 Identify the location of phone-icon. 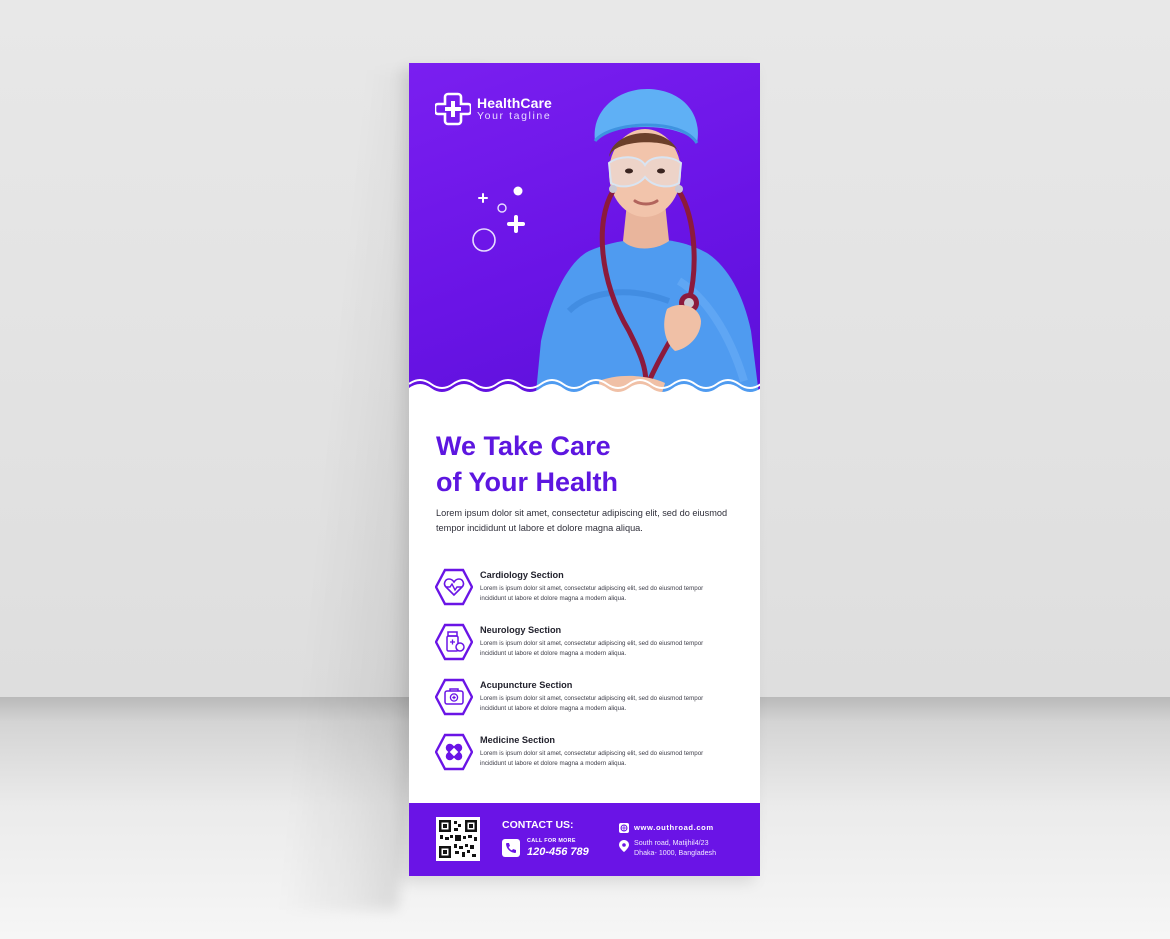
(511, 848).